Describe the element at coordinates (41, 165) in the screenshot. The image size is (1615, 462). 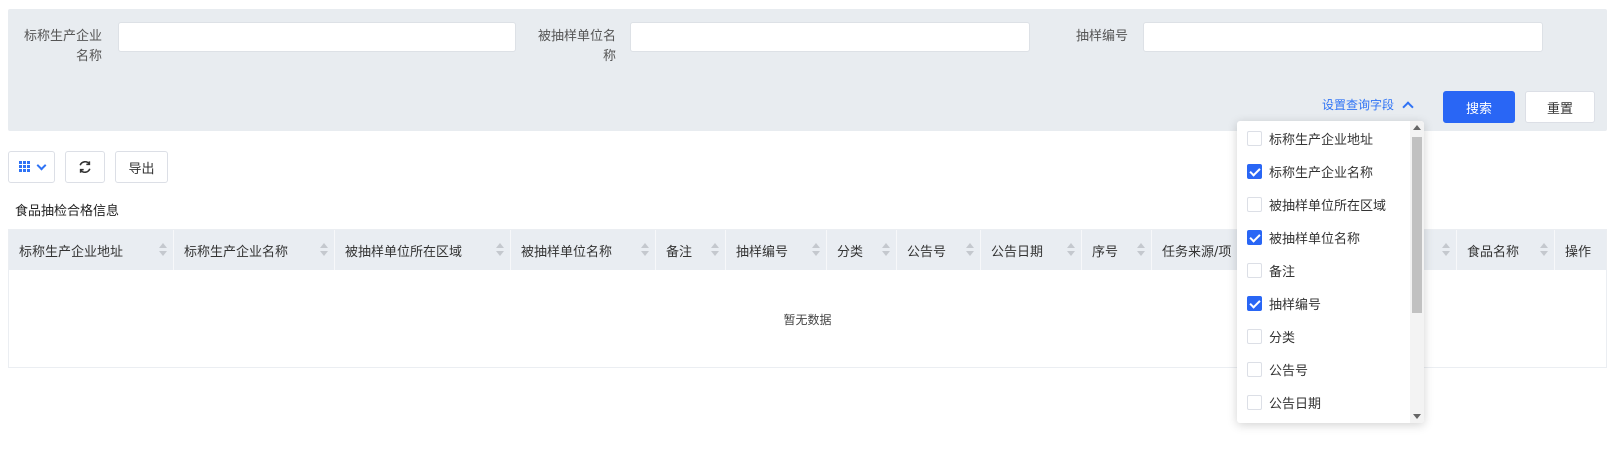
I see `chevron-down-icon` at that location.